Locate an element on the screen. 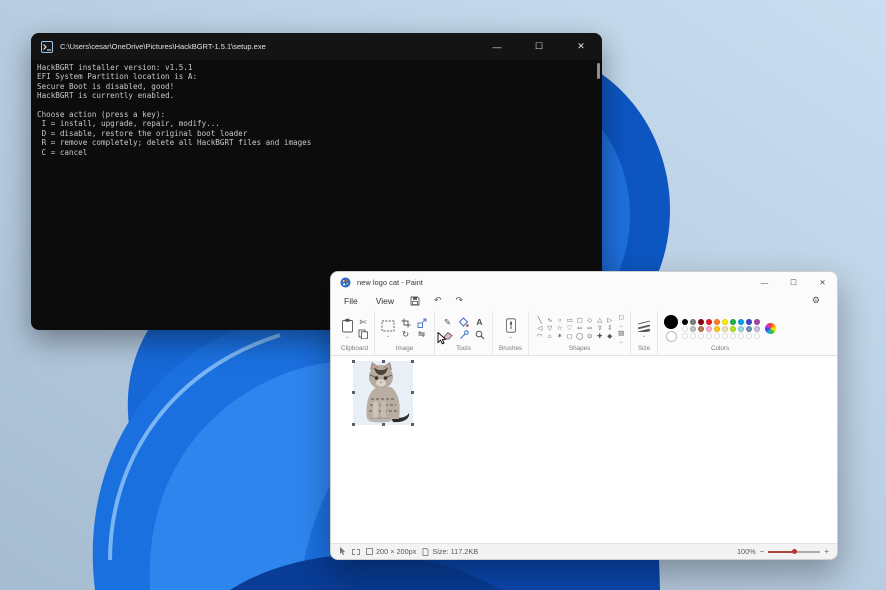  size-button: ⌄ is located at coordinates (644, 329).